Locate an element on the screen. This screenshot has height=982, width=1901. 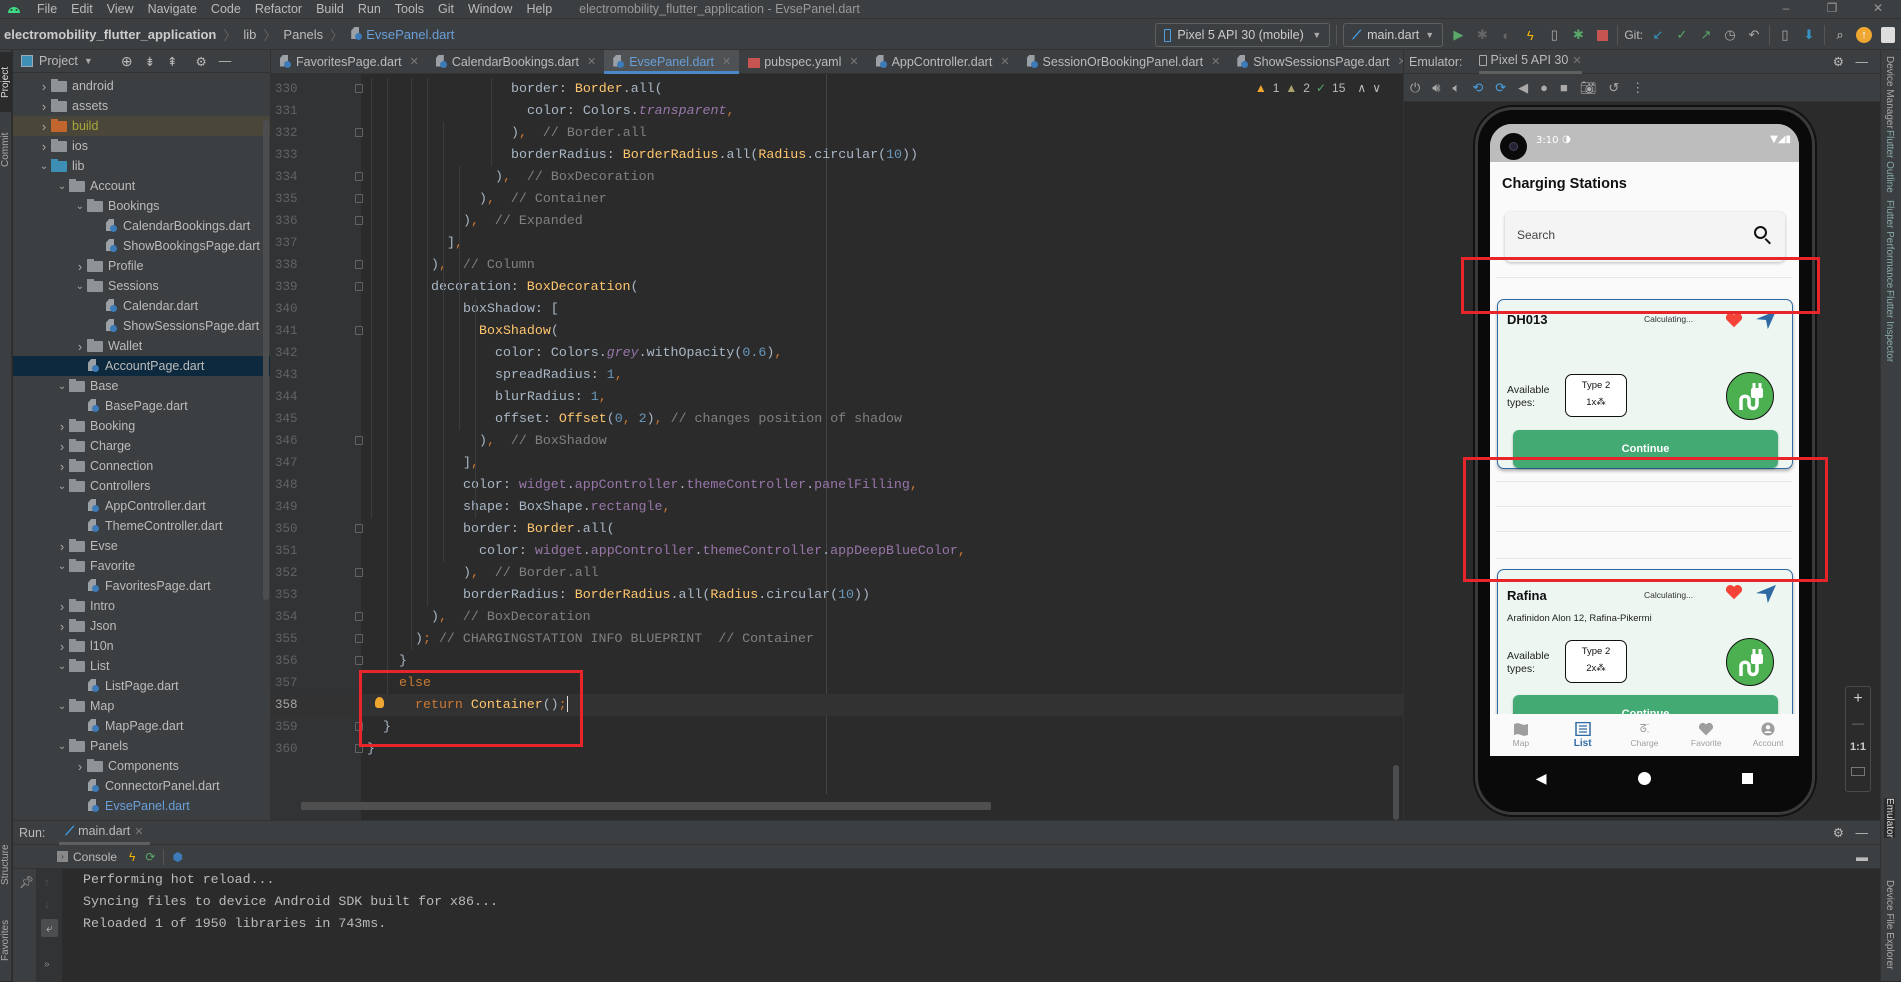
tree-folder-item: › Wallet is located at coordinates (141, 346).